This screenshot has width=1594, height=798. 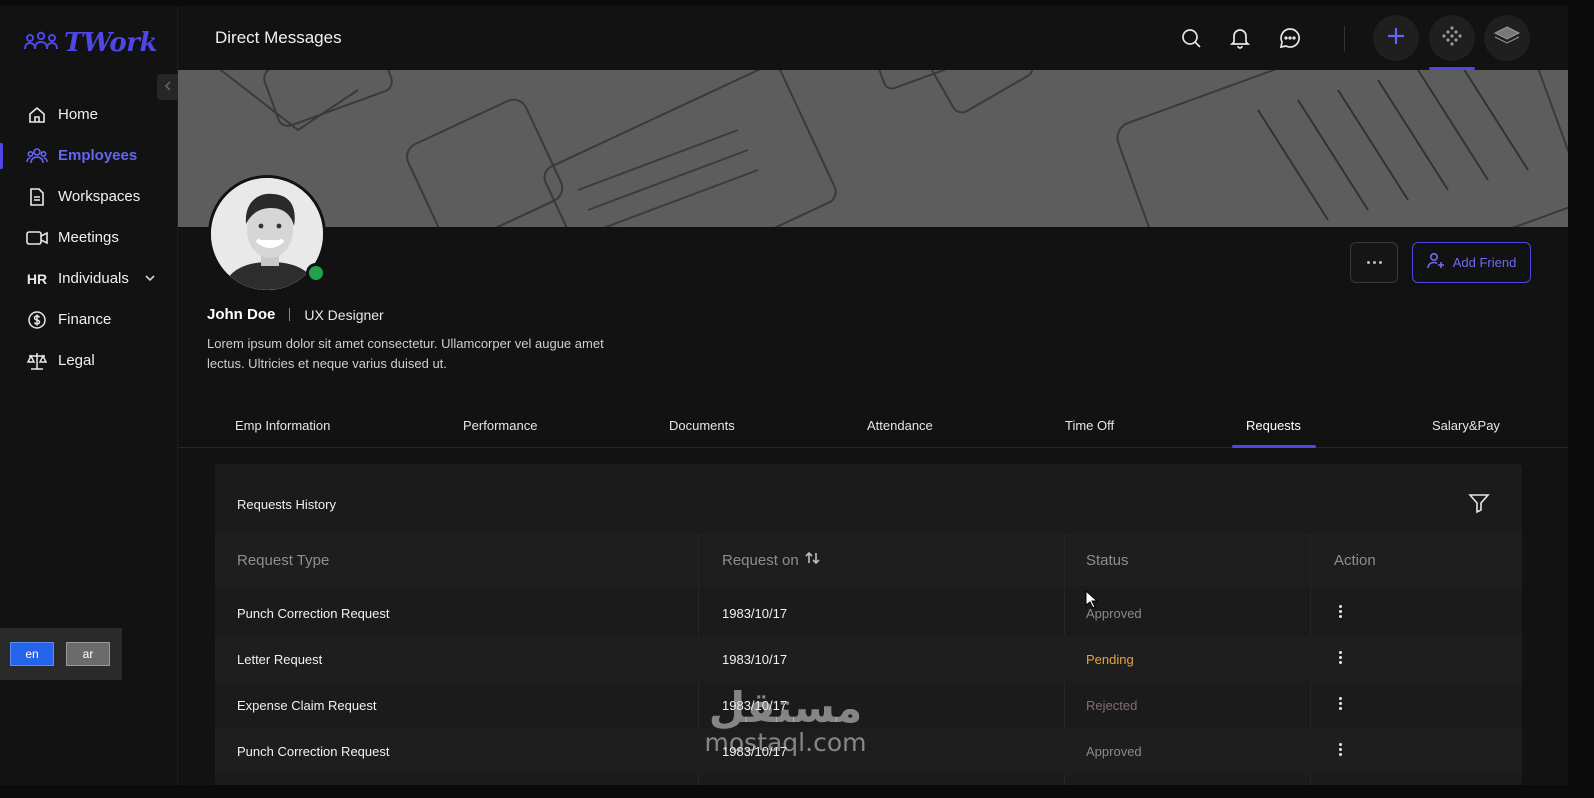 I want to click on add-friend-button: Add Friend, so click(x=1471, y=262).